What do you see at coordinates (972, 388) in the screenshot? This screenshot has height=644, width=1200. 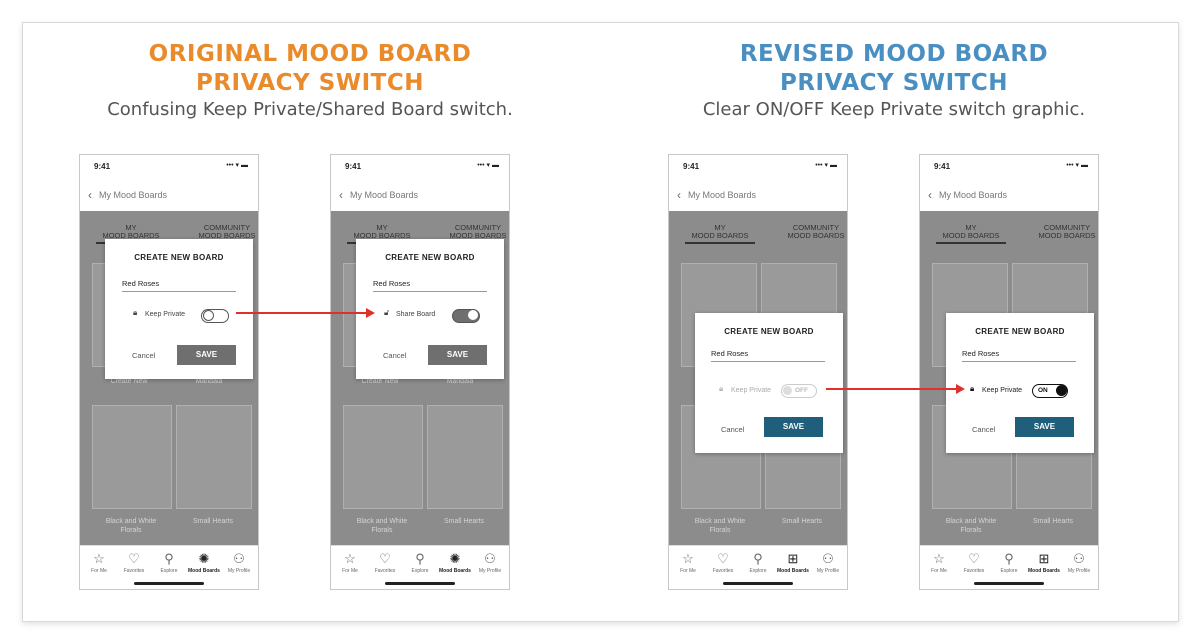 I see `lock-icon: 🔒︎` at bounding box center [972, 388].